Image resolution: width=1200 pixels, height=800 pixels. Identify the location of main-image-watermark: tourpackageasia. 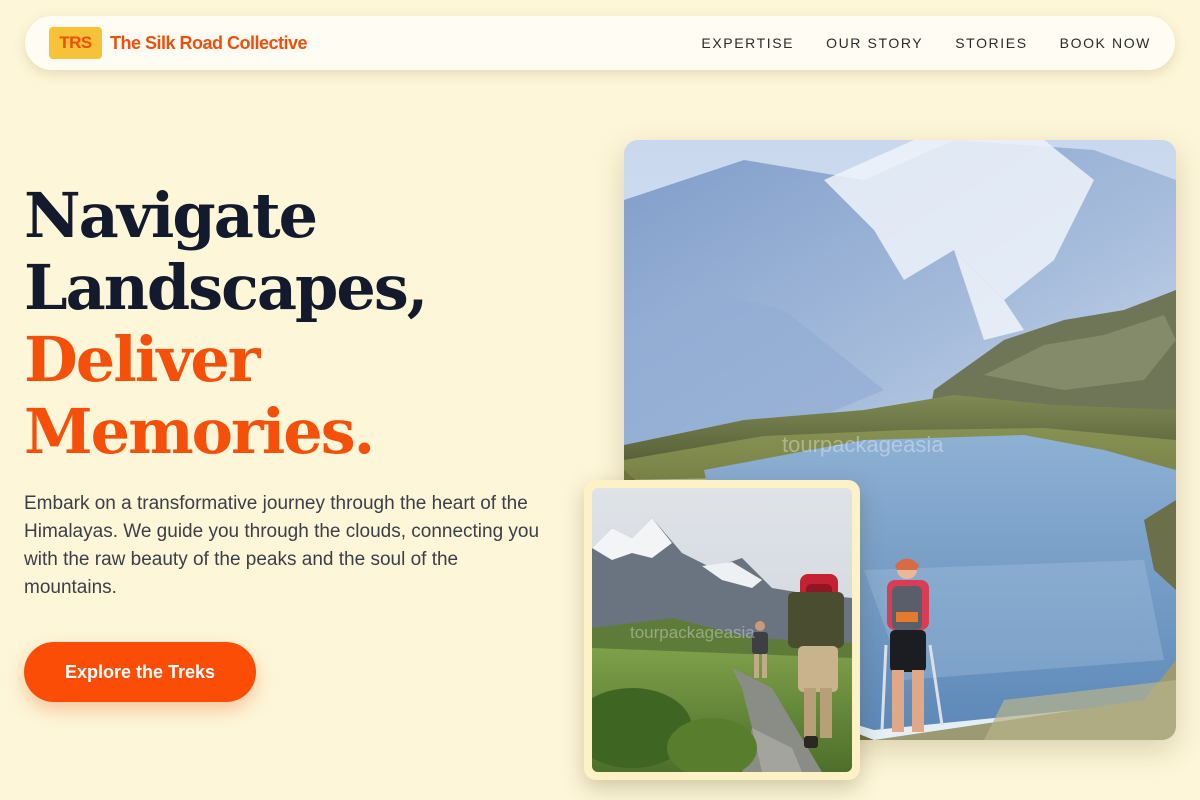
(863, 444).